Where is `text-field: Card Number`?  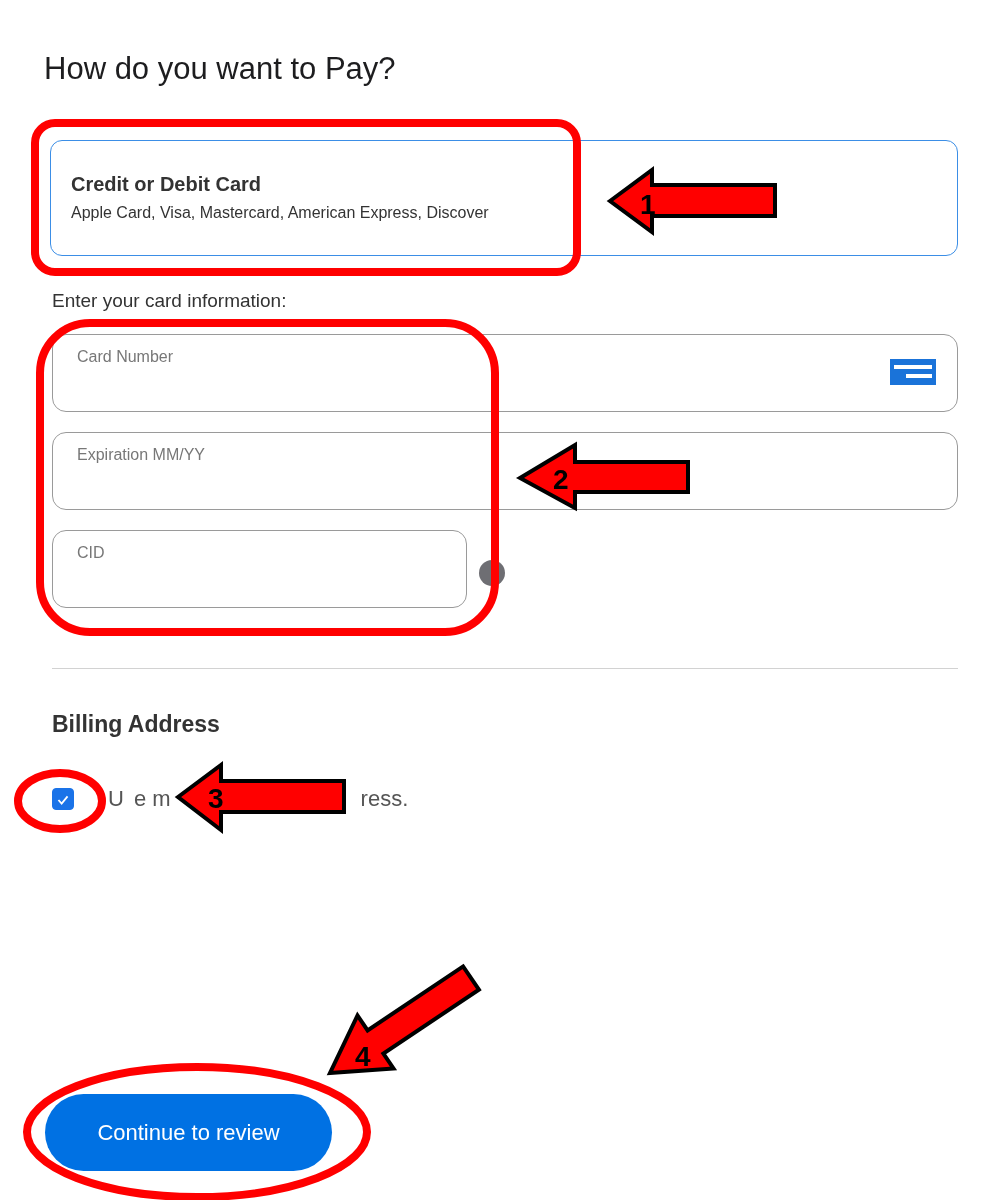 text-field: Card Number is located at coordinates (505, 373).